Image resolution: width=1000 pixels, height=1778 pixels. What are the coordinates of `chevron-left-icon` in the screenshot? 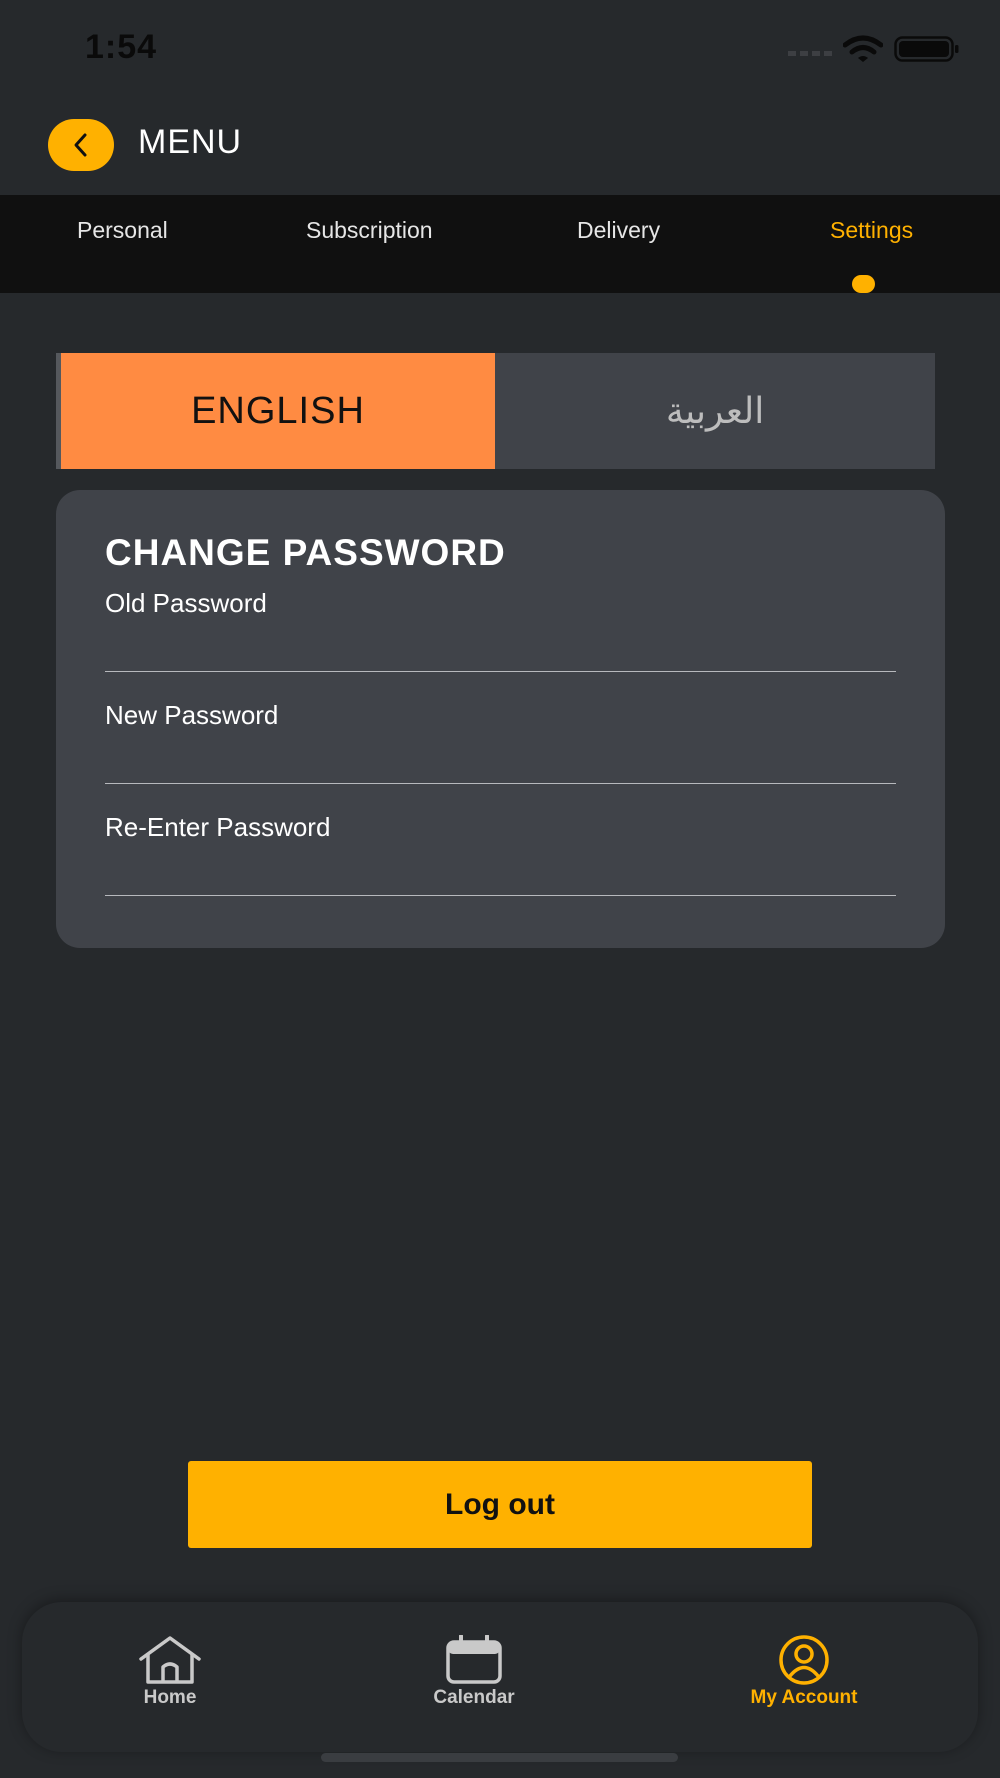 It's located at (80, 145).